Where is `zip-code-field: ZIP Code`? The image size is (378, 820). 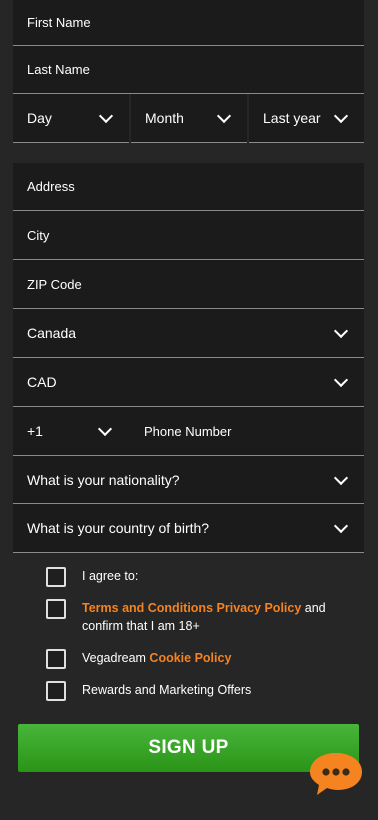
zip-code-field: ZIP Code is located at coordinates (188, 284).